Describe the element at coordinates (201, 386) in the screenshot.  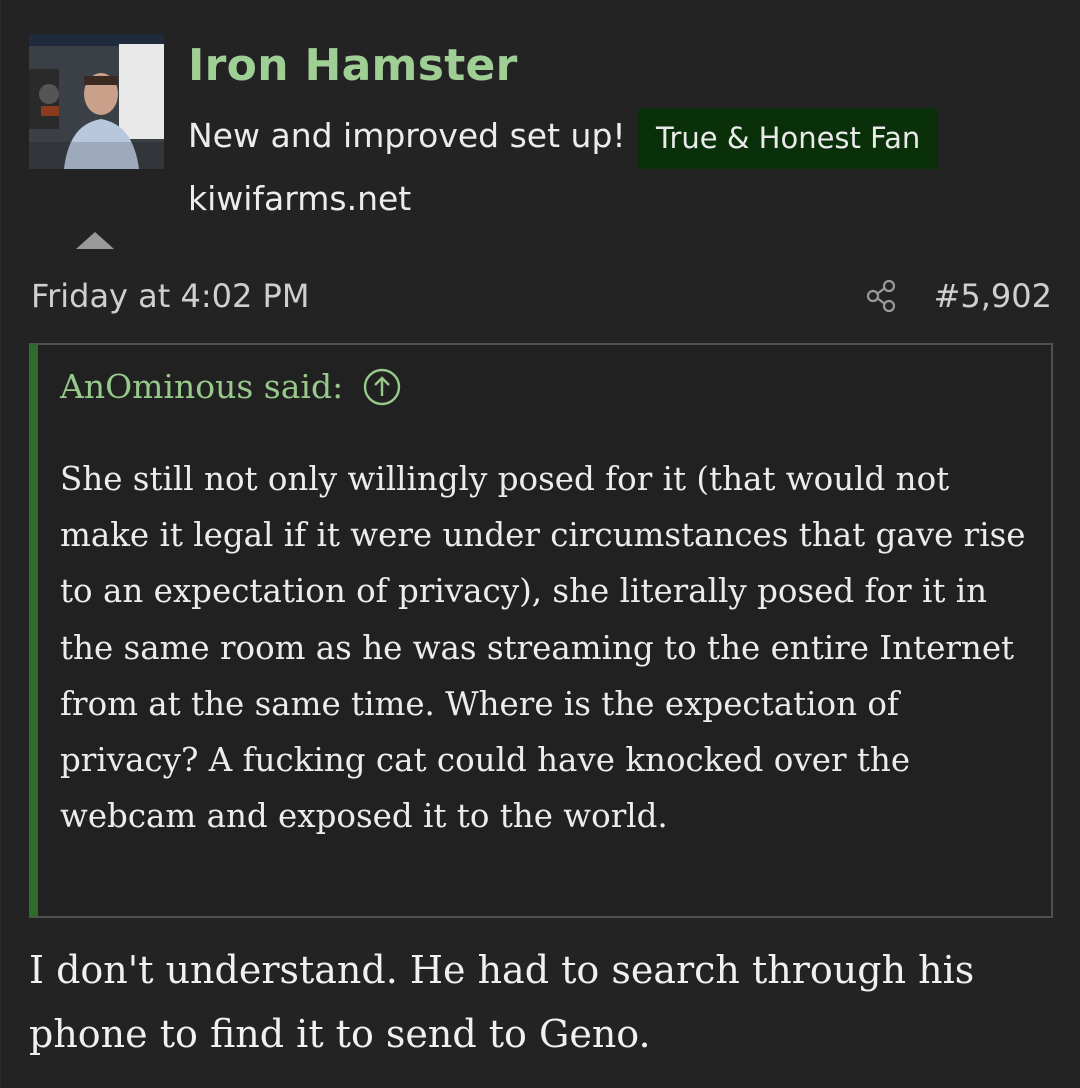
I see `quote-author-text: AnOminous said:` at that location.